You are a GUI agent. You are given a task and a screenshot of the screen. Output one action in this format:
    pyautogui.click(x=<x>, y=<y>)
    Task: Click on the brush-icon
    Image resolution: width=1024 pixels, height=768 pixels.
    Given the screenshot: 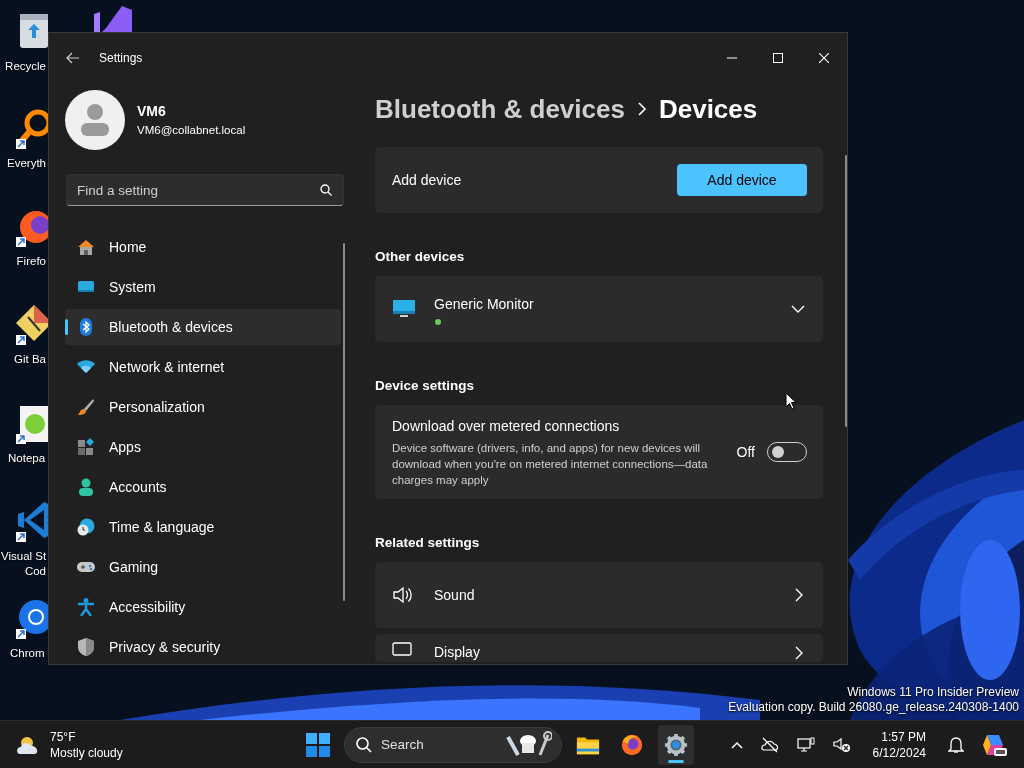 What is the action you would take?
    pyautogui.click(x=86, y=407)
    